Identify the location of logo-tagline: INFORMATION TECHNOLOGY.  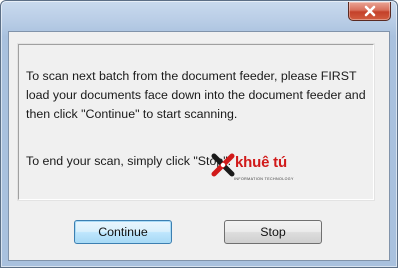
(264, 179).